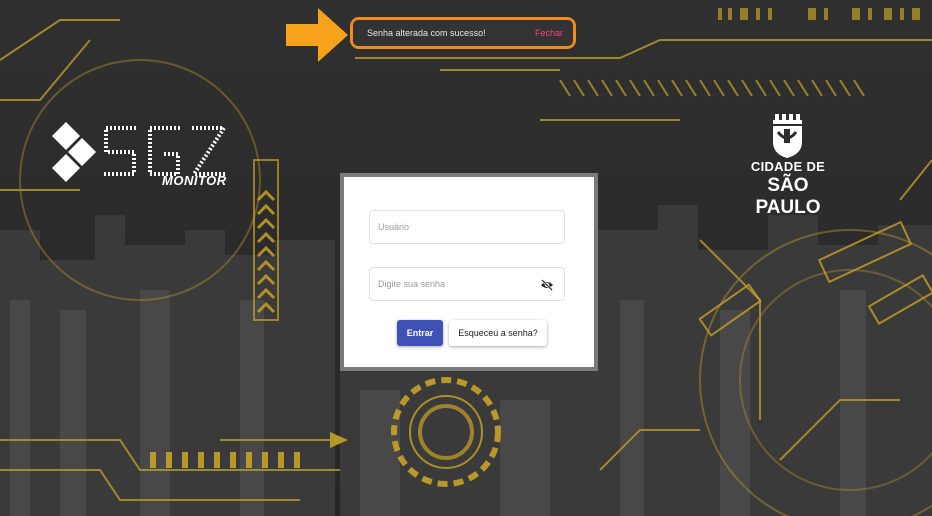 Image resolution: width=932 pixels, height=516 pixels. I want to click on annotation-arrow, so click(317, 35).